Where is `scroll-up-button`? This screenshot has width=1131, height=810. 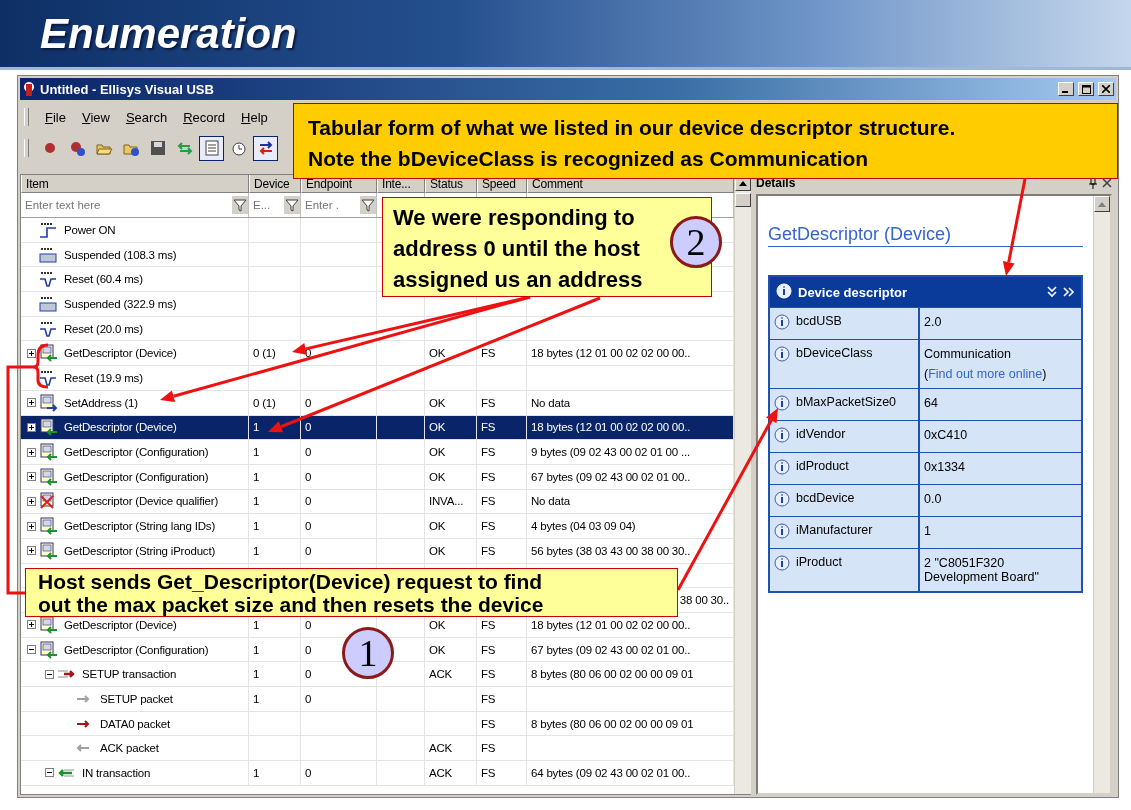 scroll-up-button is located at coordinates (1102, 204).